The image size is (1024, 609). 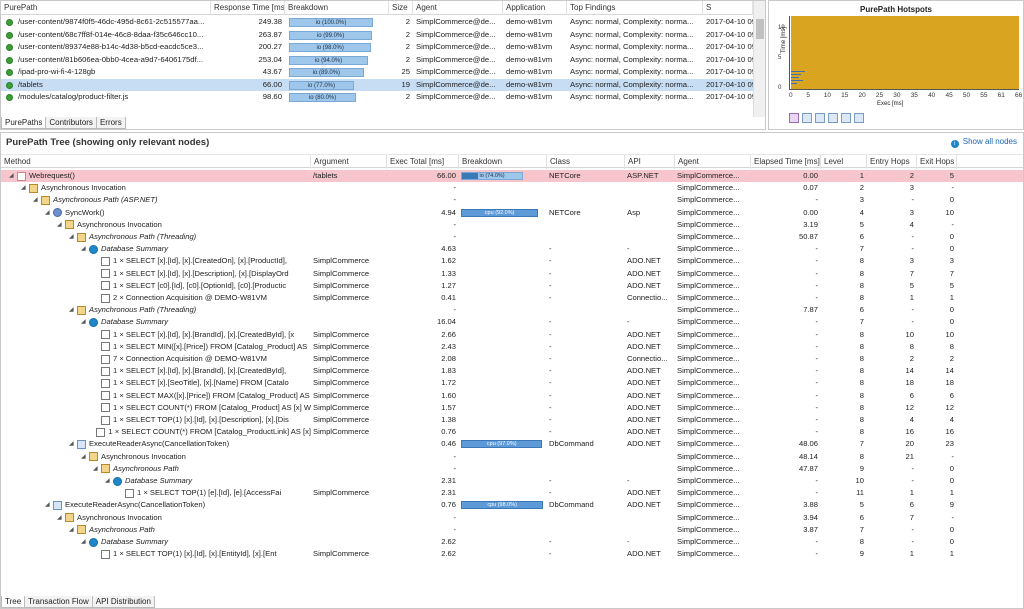 I want to click on col-api: API, so click(x=650, y=162).